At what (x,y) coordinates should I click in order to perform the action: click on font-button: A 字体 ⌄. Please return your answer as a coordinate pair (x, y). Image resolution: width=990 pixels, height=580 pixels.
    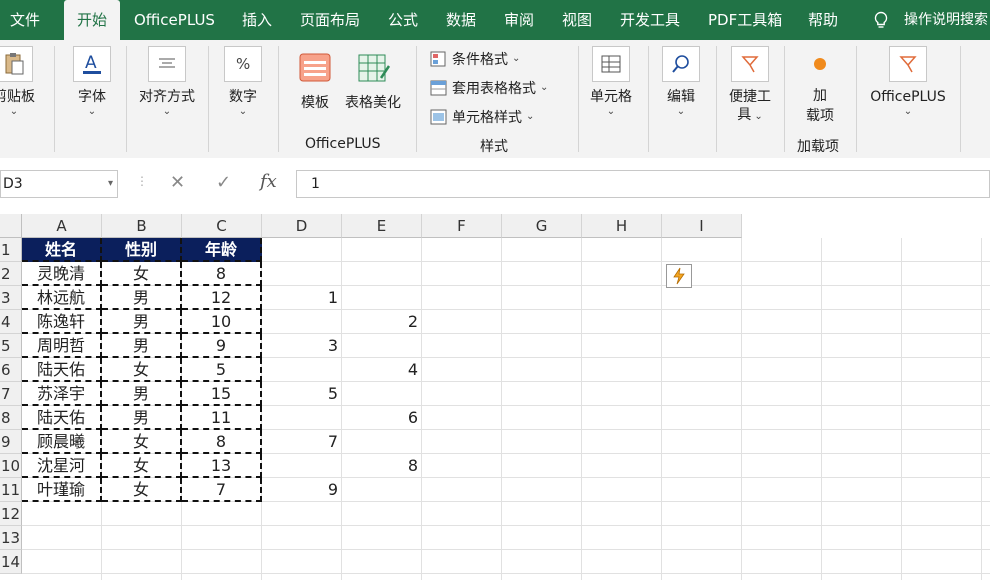
    Looking at the image, I should click on (92, 82).